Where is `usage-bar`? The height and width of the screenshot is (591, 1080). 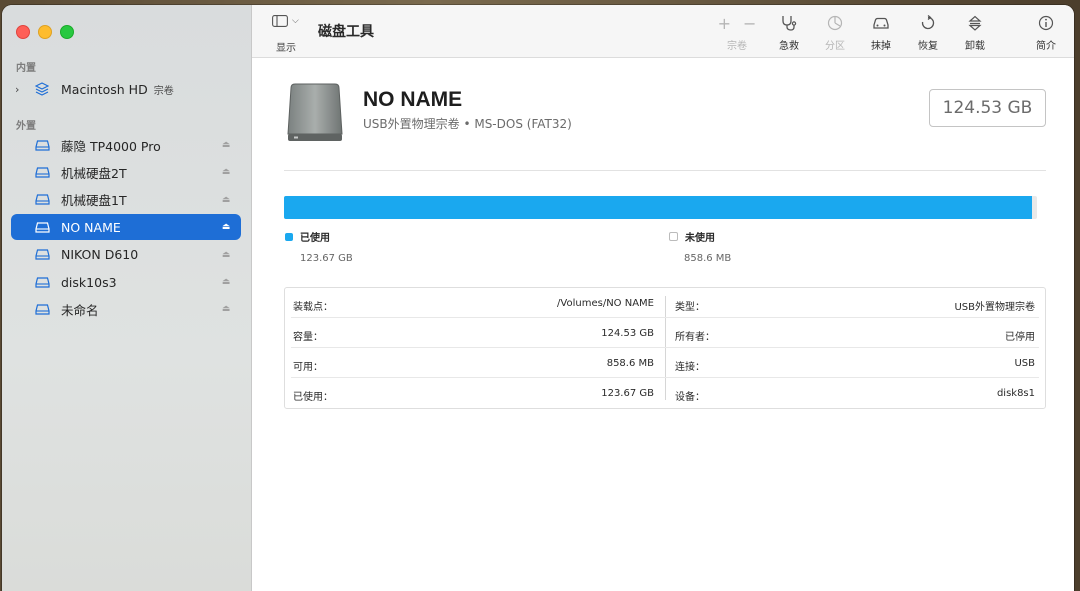 usage-bar is located at coordinates (660, 207).